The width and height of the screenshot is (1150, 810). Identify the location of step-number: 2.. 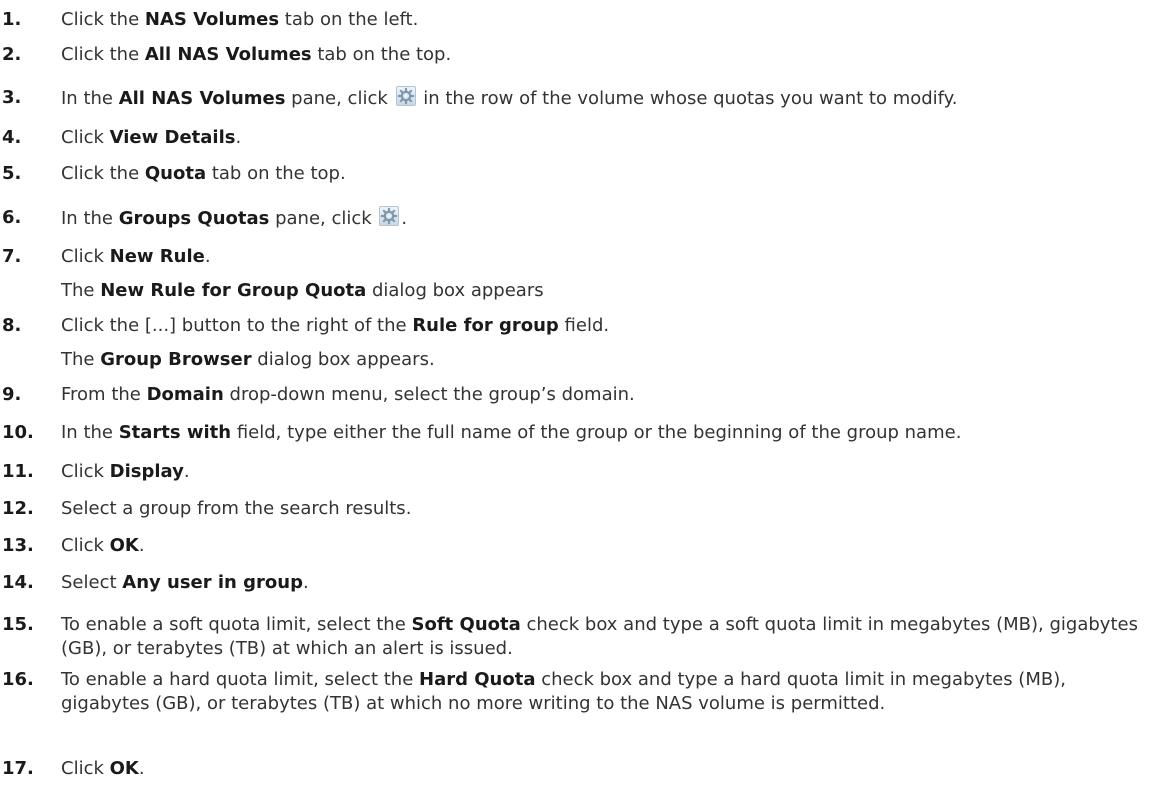
(12, 54).